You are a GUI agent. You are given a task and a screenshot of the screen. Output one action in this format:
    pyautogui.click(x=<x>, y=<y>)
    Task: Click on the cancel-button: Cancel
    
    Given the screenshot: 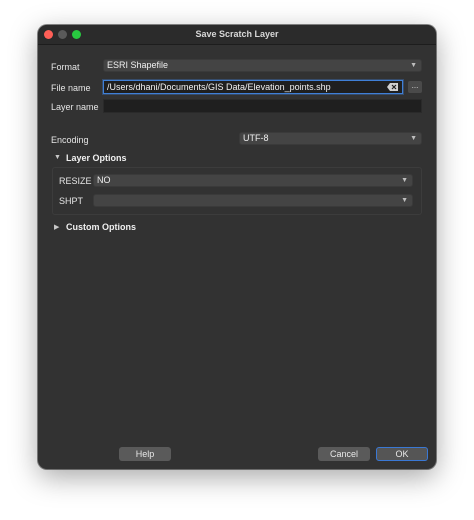 What is the action you would take?
    pyautogui.click(x=344, y=454)
    